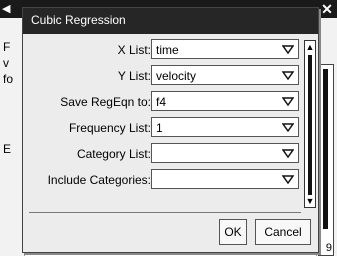 This screenshot has width=337, height=256. I want to click on category-list-label: Category List:, so click(113, 154).